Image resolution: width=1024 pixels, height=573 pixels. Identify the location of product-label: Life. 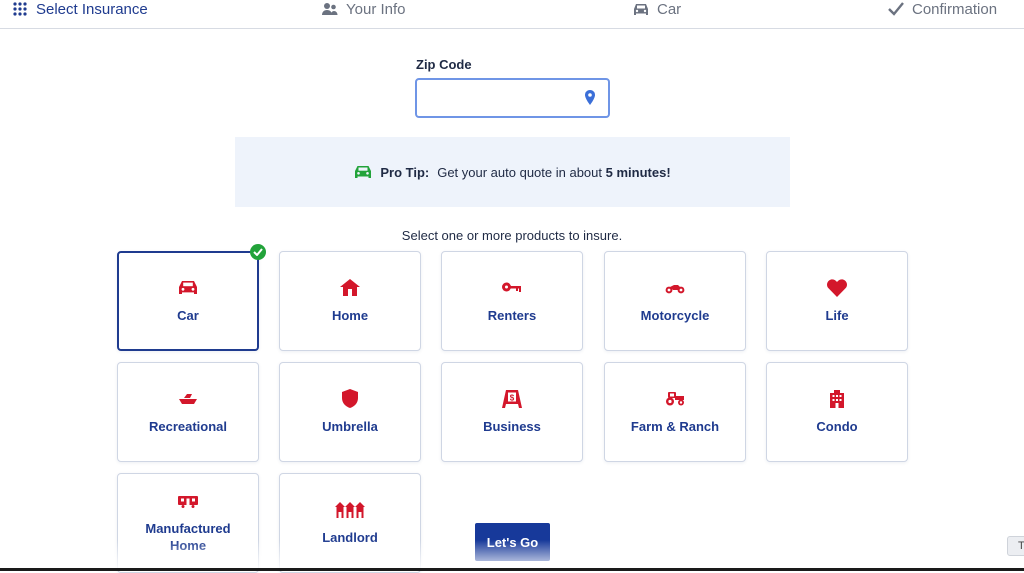
(837, 315).